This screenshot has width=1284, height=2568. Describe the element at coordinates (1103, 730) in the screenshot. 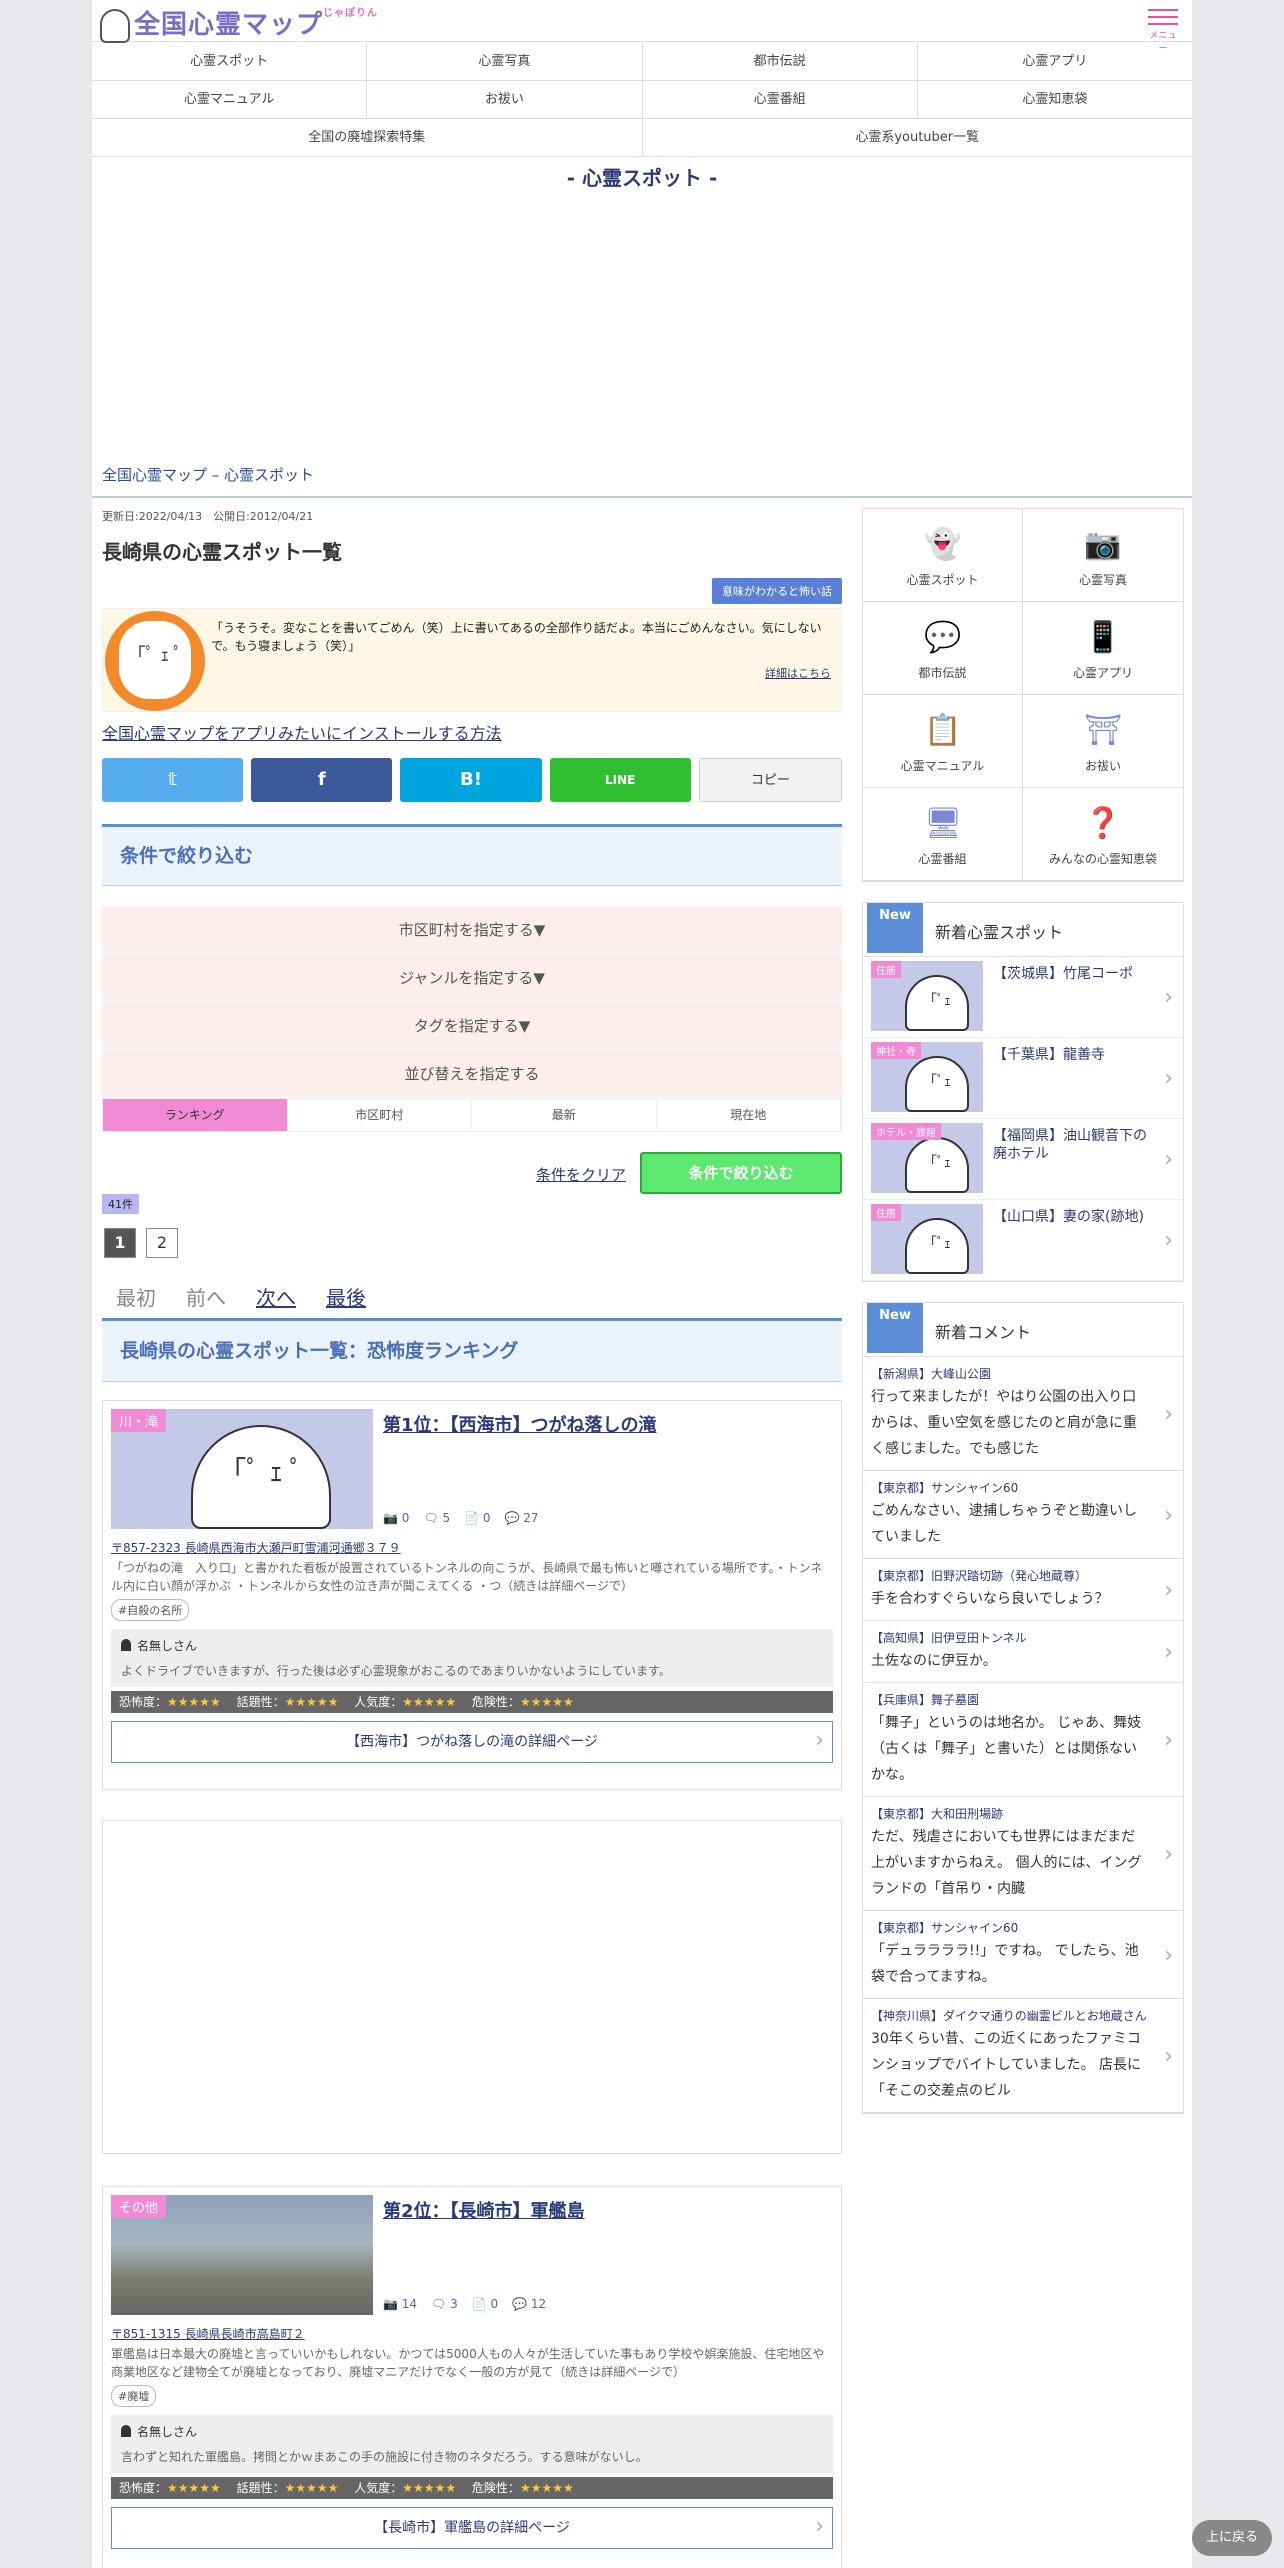

I see `torii-icon: ⛩` at that location.